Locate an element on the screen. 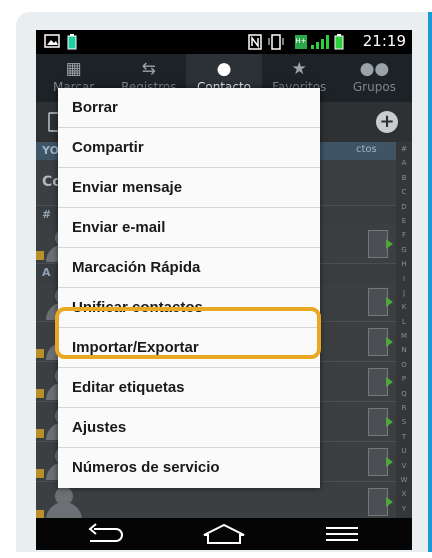 The width and height of the screenshot is (432, 558). index-letter: W is located at coordinates (404, 480).